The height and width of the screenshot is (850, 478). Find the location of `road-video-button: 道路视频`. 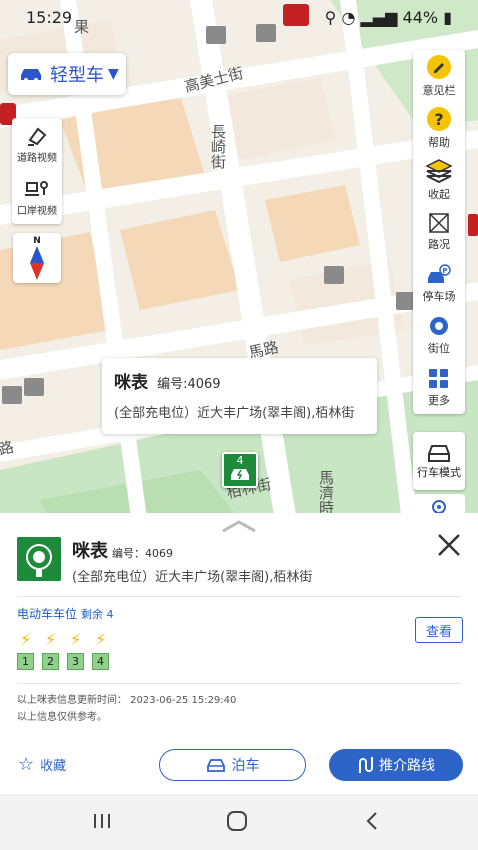

road-video-button: 道路视频 is located at coordinates (37, 144).